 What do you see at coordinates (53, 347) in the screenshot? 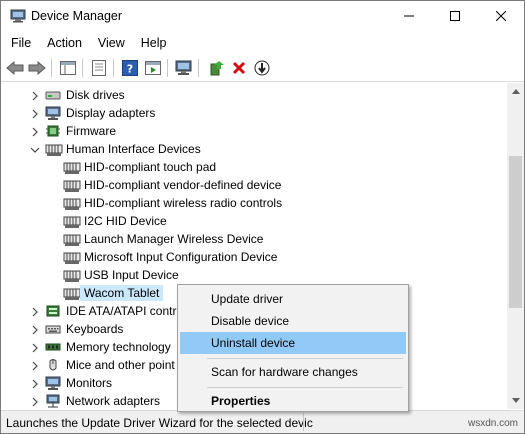
I see `memory-icon` at bounding box center [53, 347].